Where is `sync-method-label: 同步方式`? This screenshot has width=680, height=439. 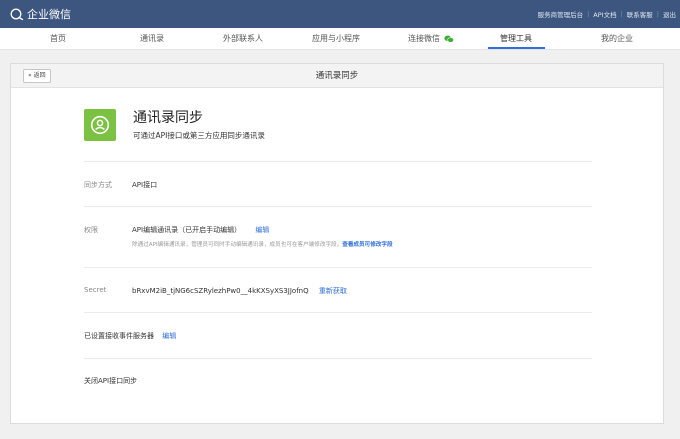
sync-method-label: 同步方式 is located at coordinates (98, 185).